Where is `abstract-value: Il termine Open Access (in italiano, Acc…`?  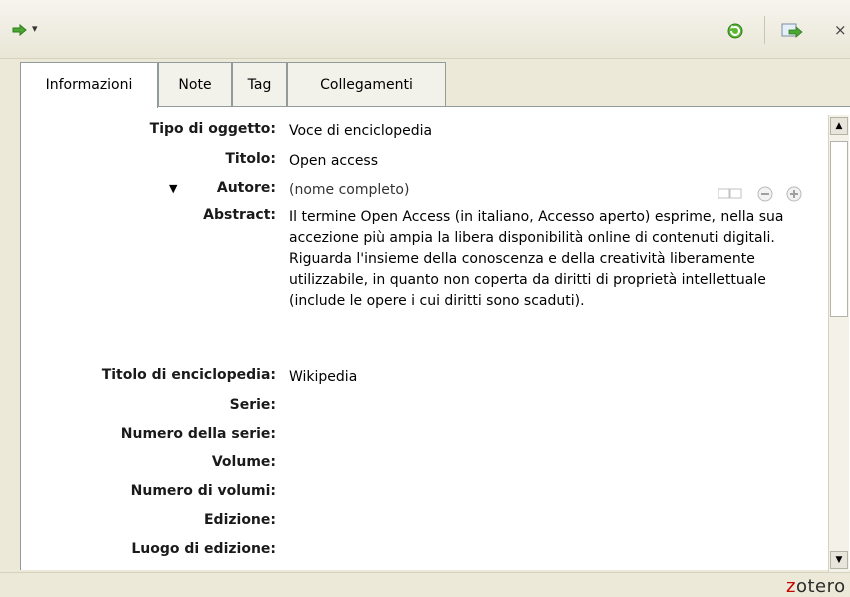
abstract-value: Il termine Open Access (in italiano, Acc… is located at coordinates (554, 259).